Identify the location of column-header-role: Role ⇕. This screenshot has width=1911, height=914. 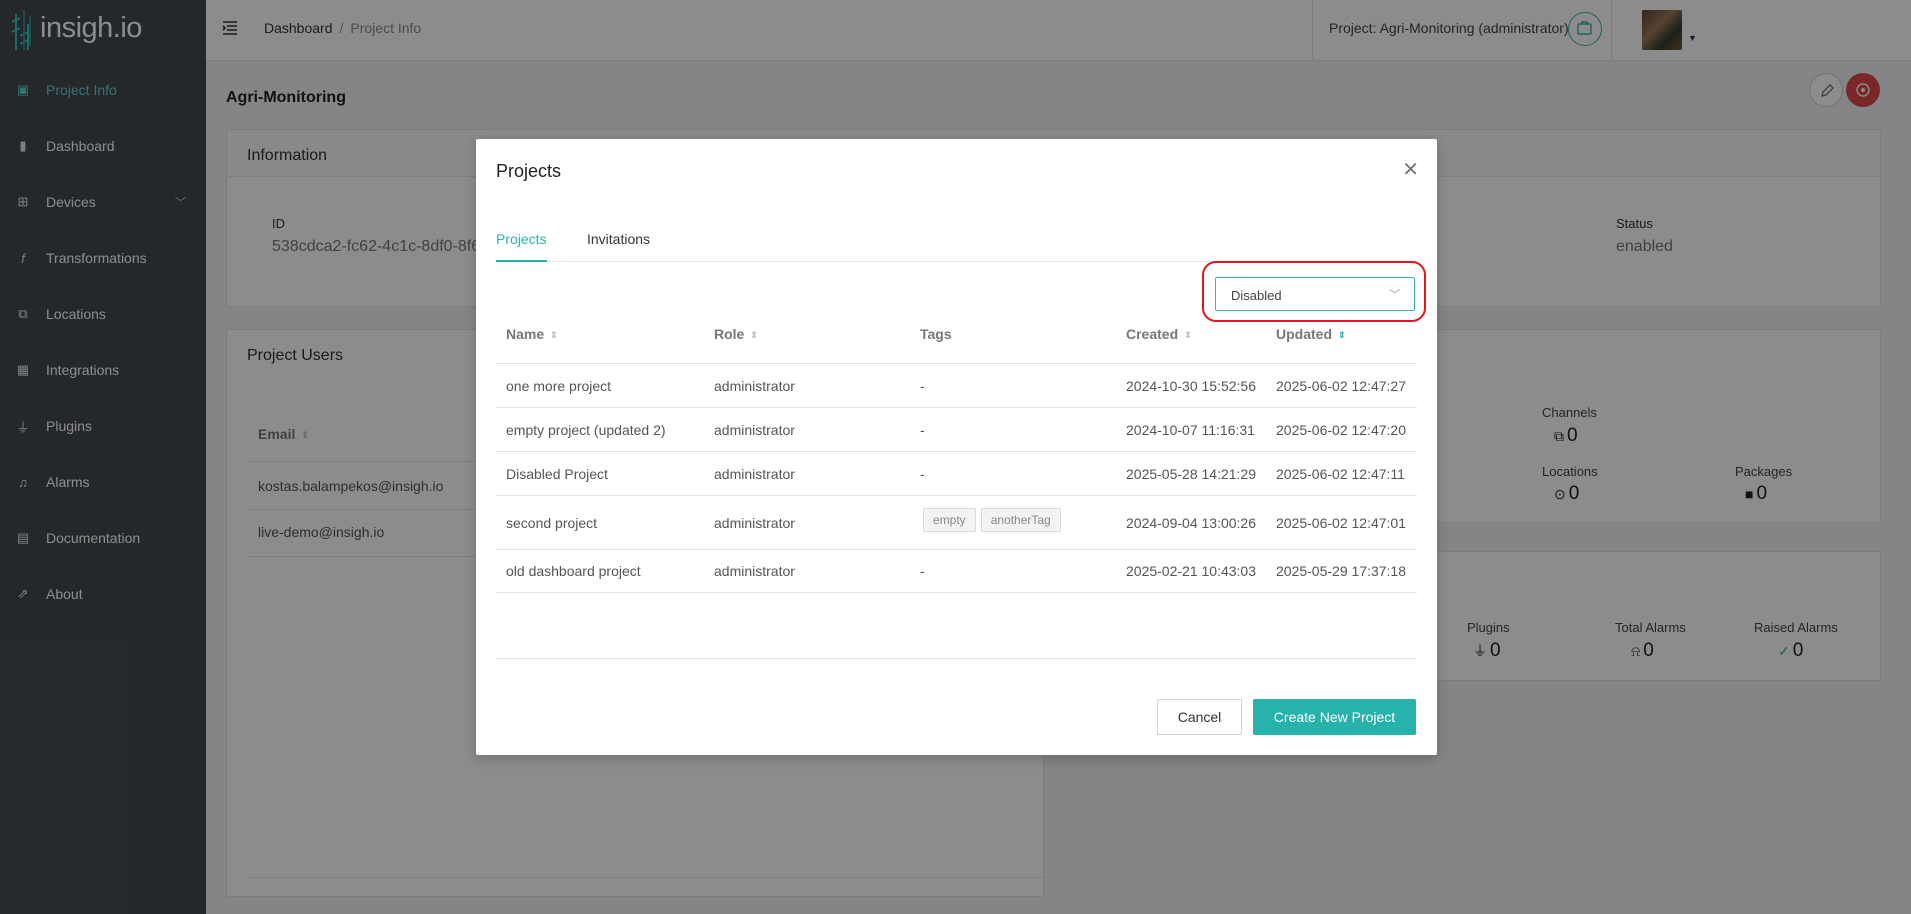
(736, 334).